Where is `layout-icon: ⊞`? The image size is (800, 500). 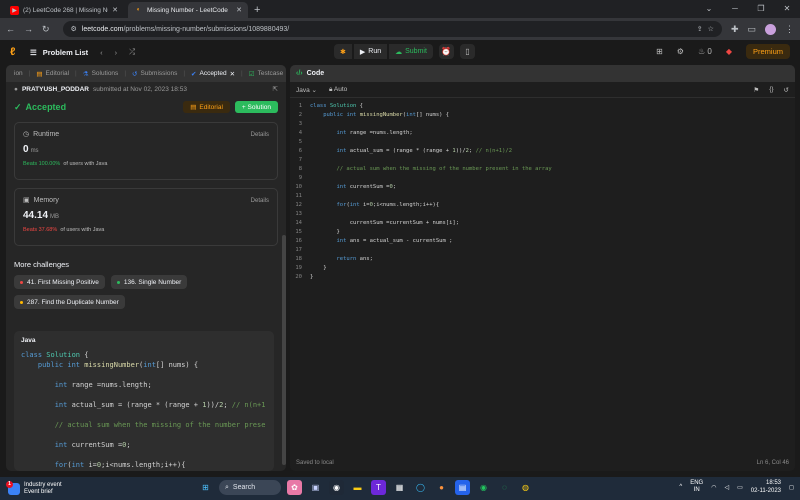 layout-icon: ⊞ is located at coordinates (659, 51).